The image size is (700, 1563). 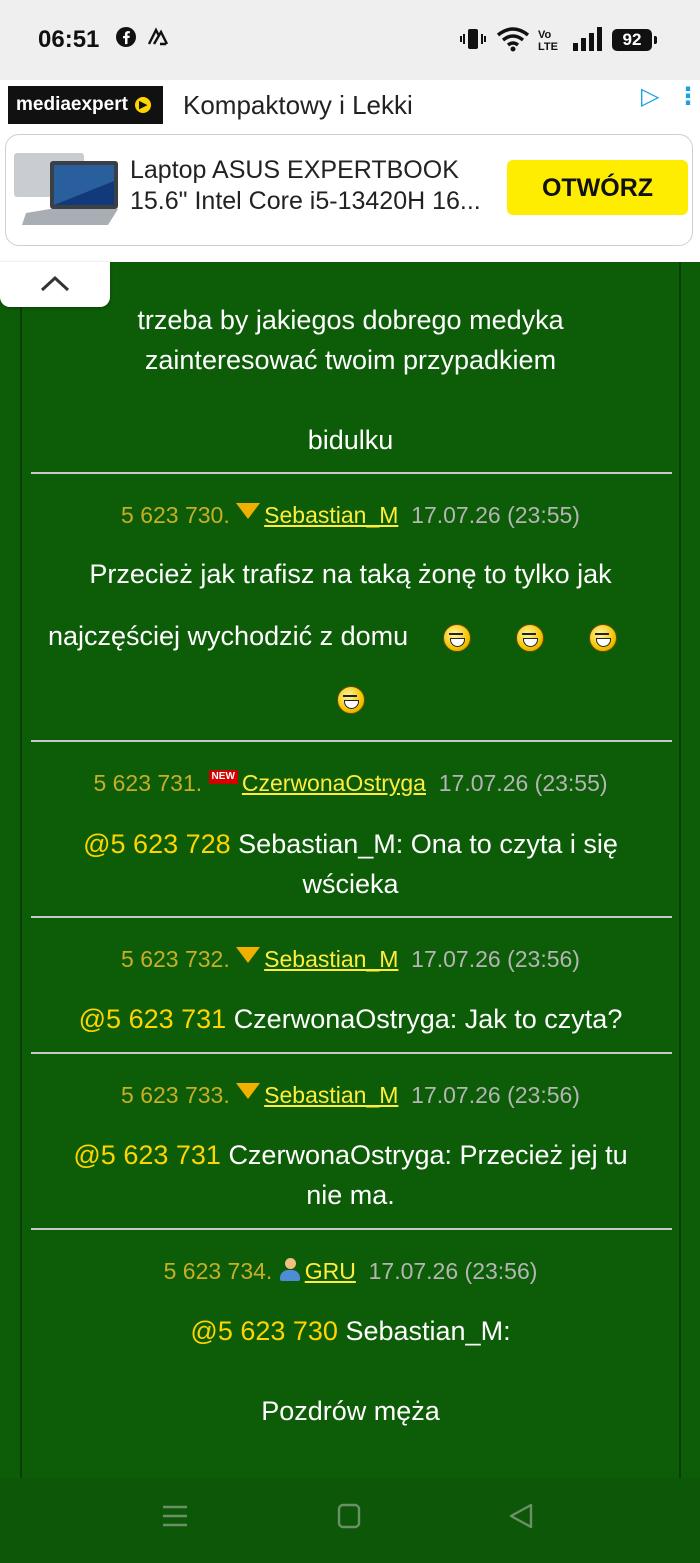 What do you see at coordinates (588, 42) in the screenshot?
I see `signal-icon` at bounding box center [588, 42].